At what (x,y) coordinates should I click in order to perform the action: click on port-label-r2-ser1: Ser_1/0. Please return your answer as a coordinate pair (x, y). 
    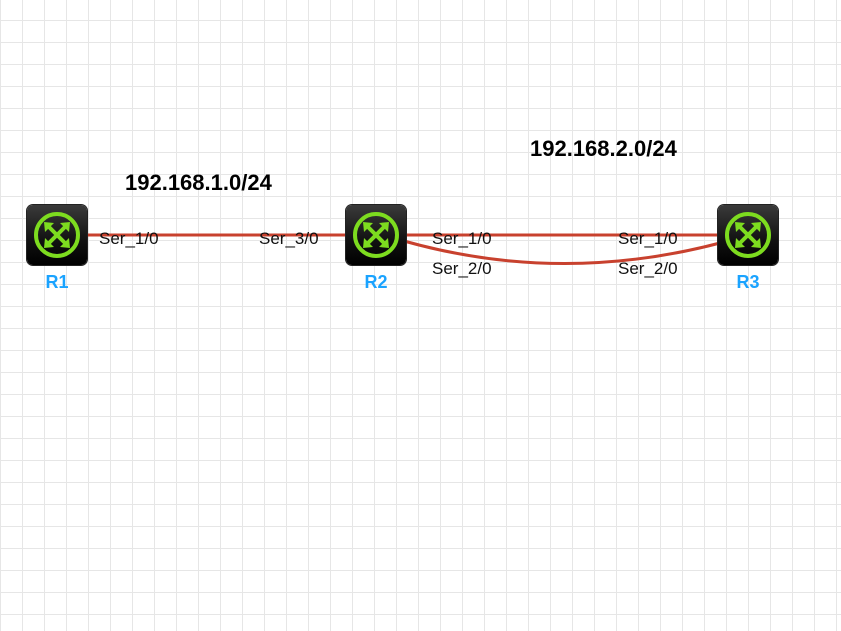
    Looking at the image, I should click on (462, 238).